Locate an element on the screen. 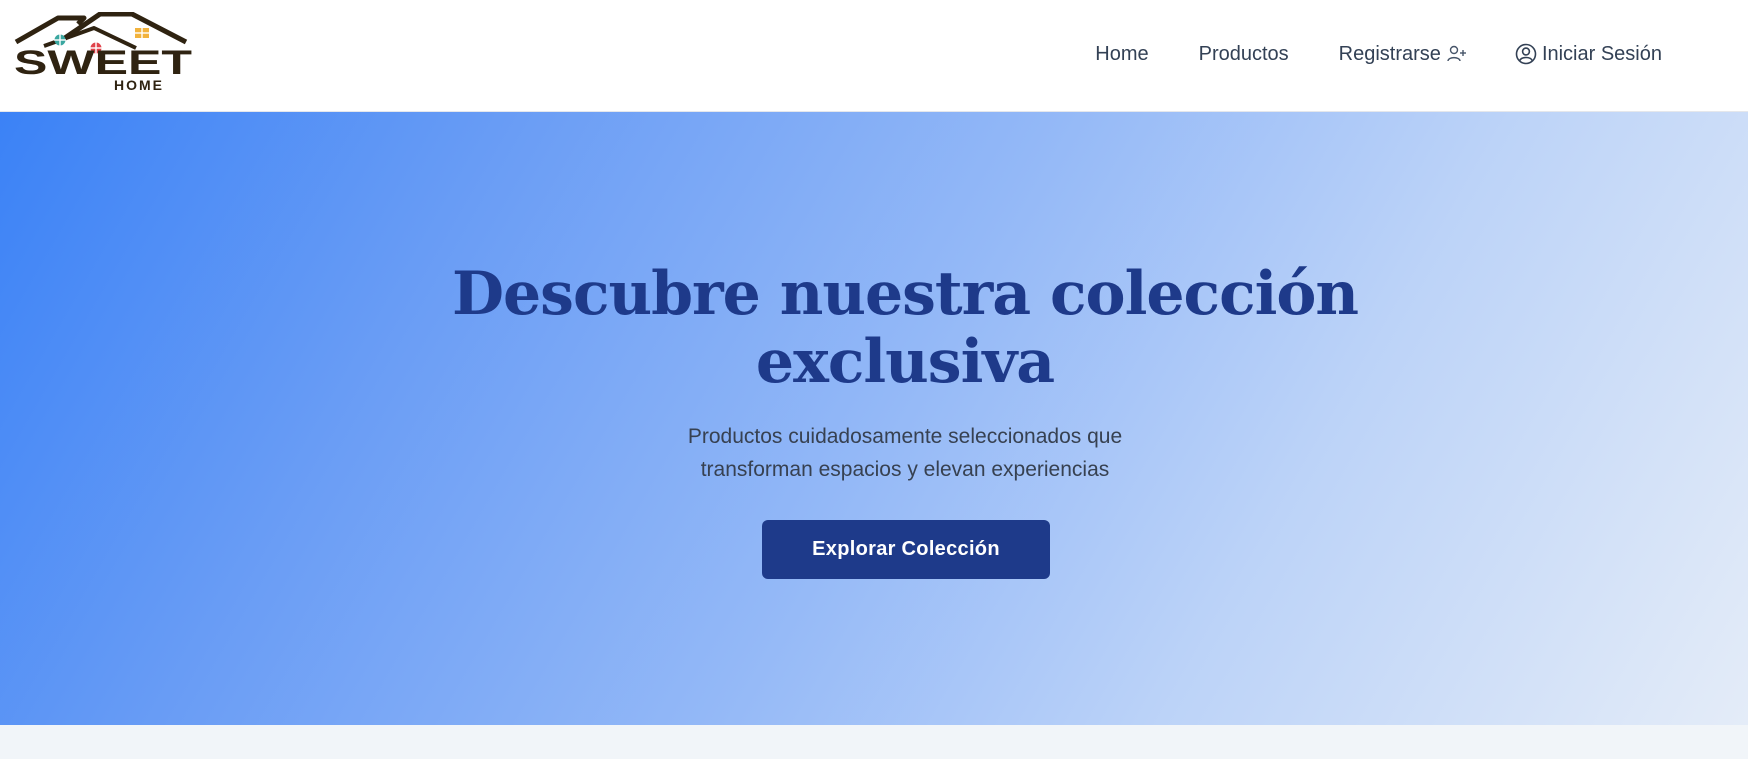  nav-link-iniciar-sesion: Iniciar Sesión is located at coordinates (1588, 54).